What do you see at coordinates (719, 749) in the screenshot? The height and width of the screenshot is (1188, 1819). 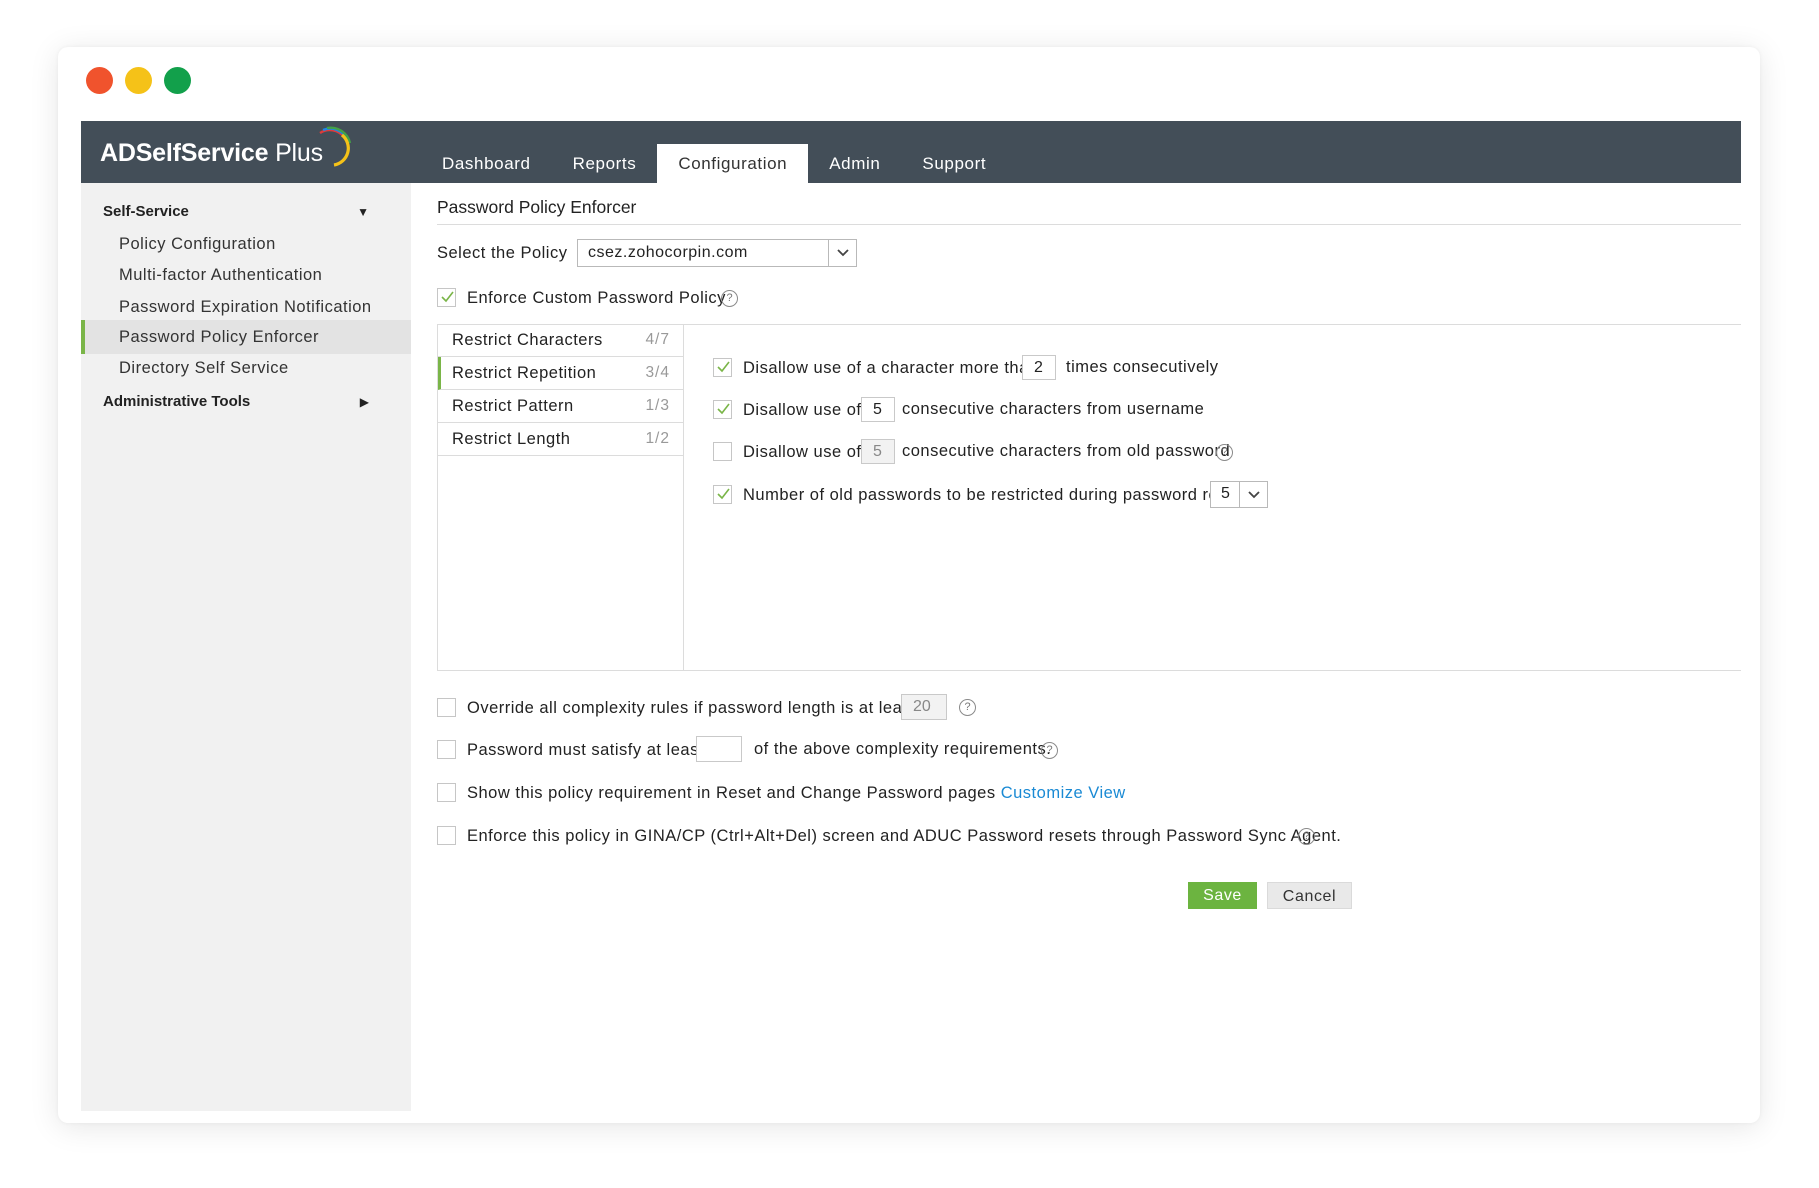 I see `satisfy-count-input` at bounding box center [719, 749].